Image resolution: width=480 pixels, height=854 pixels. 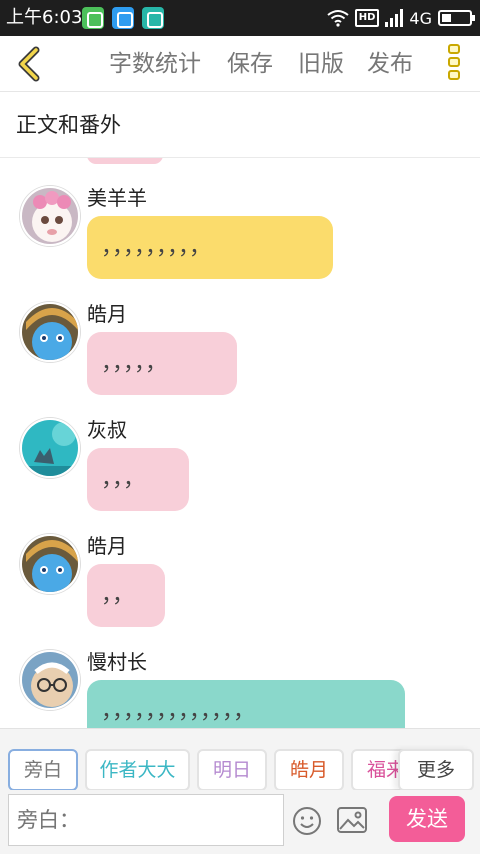 What do you see at coordinates (338, 18) in the screenshot?
I see `wifi-icon` at bounding box center [338, 18].